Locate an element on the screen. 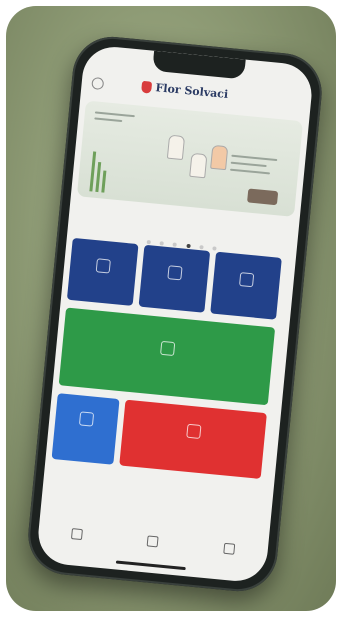 The height and width of the screenshot is (617, 342). tile-button-small is located at coordinates (85, 429).